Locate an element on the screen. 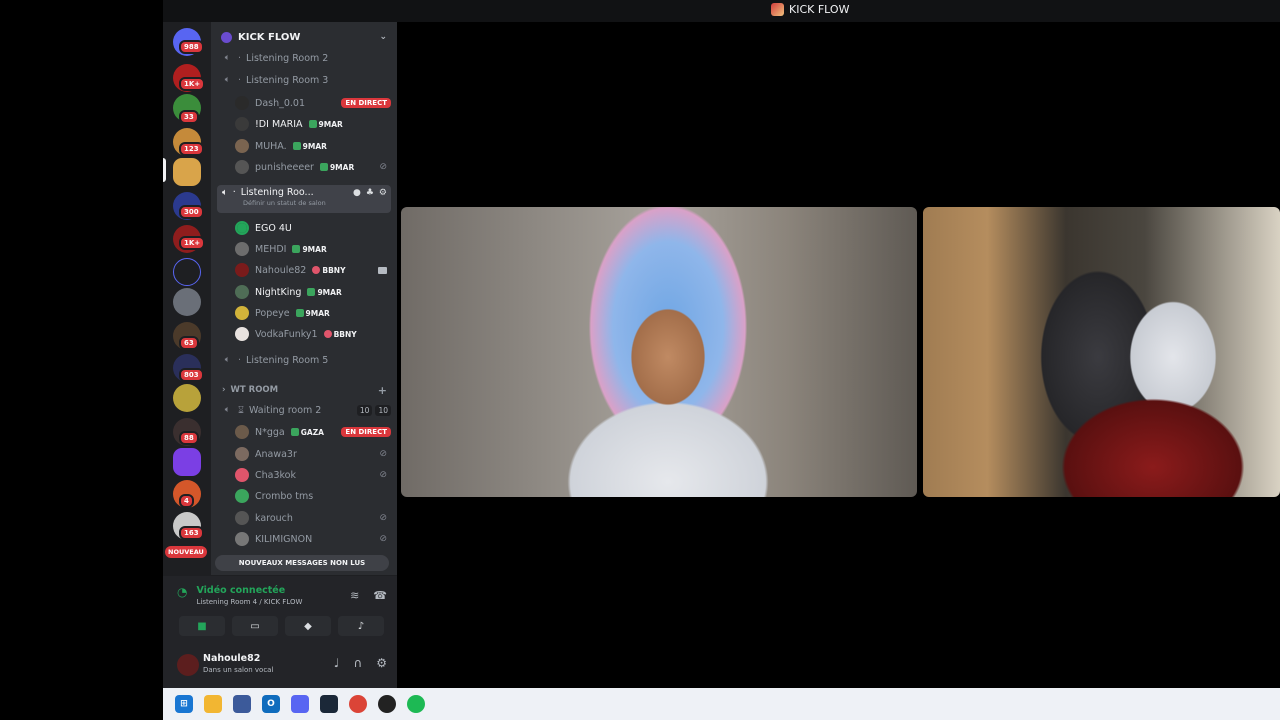 Image resolution: width=1280 pixels, height=720 pixels. voice-user: karouch ⊘ is located at coordinates (304, 518).